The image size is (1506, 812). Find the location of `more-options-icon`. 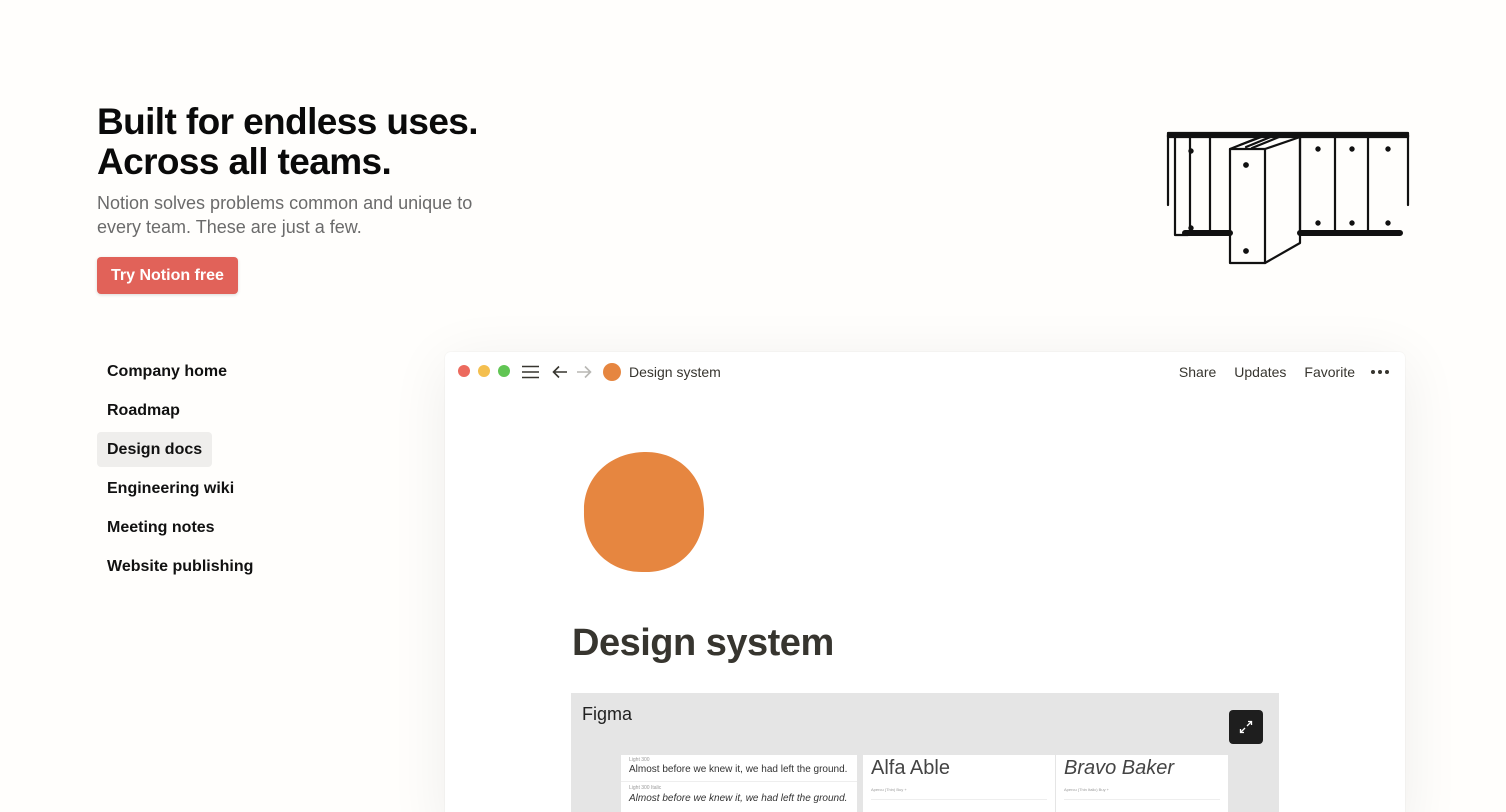

more-options-icon is located at coordinates (1380, 372).